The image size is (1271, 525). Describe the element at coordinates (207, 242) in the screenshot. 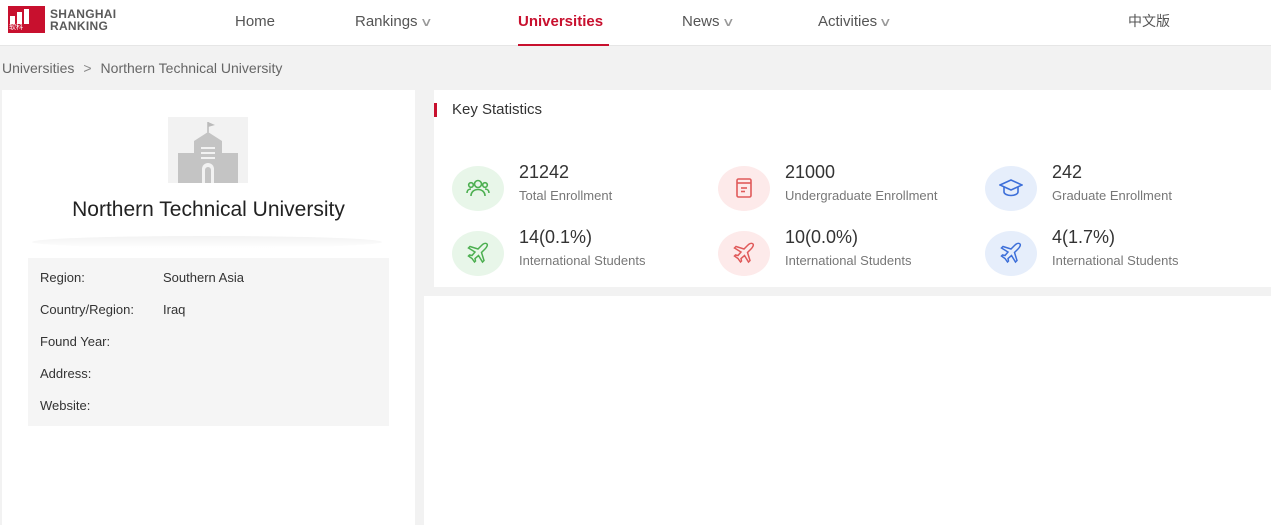

I see `divider` at that location.